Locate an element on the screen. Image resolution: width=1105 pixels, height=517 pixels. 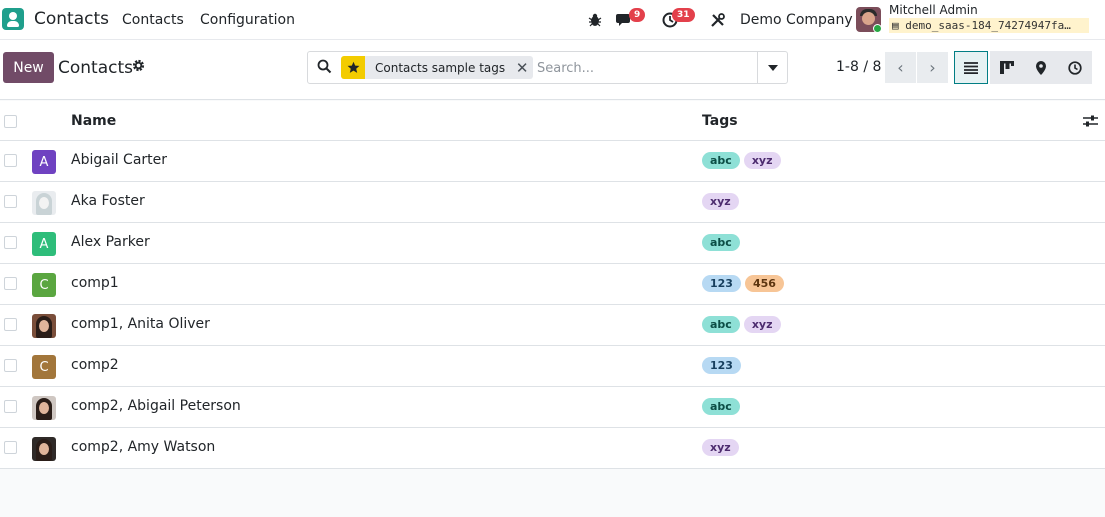
table-row: Ccomp1 123 456 is located at coordinates (552, 284).